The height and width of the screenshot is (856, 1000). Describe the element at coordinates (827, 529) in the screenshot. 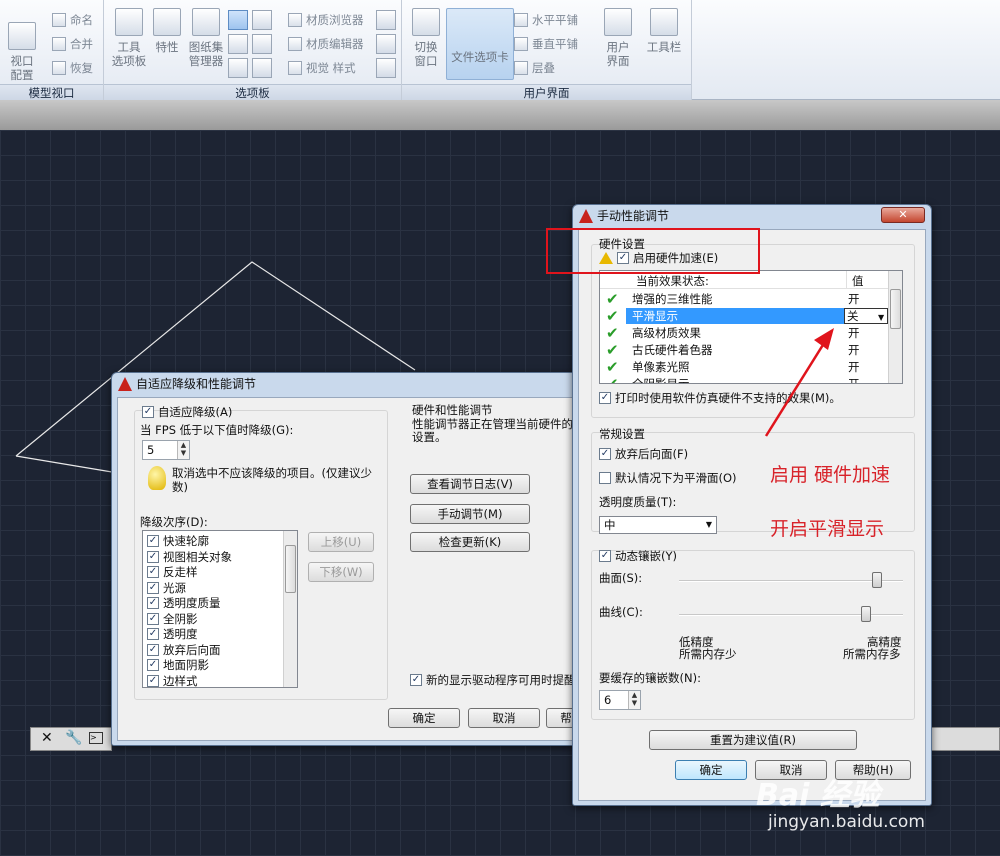

I see `annotation-enable-smooth: 开启平滑显示` at that location.